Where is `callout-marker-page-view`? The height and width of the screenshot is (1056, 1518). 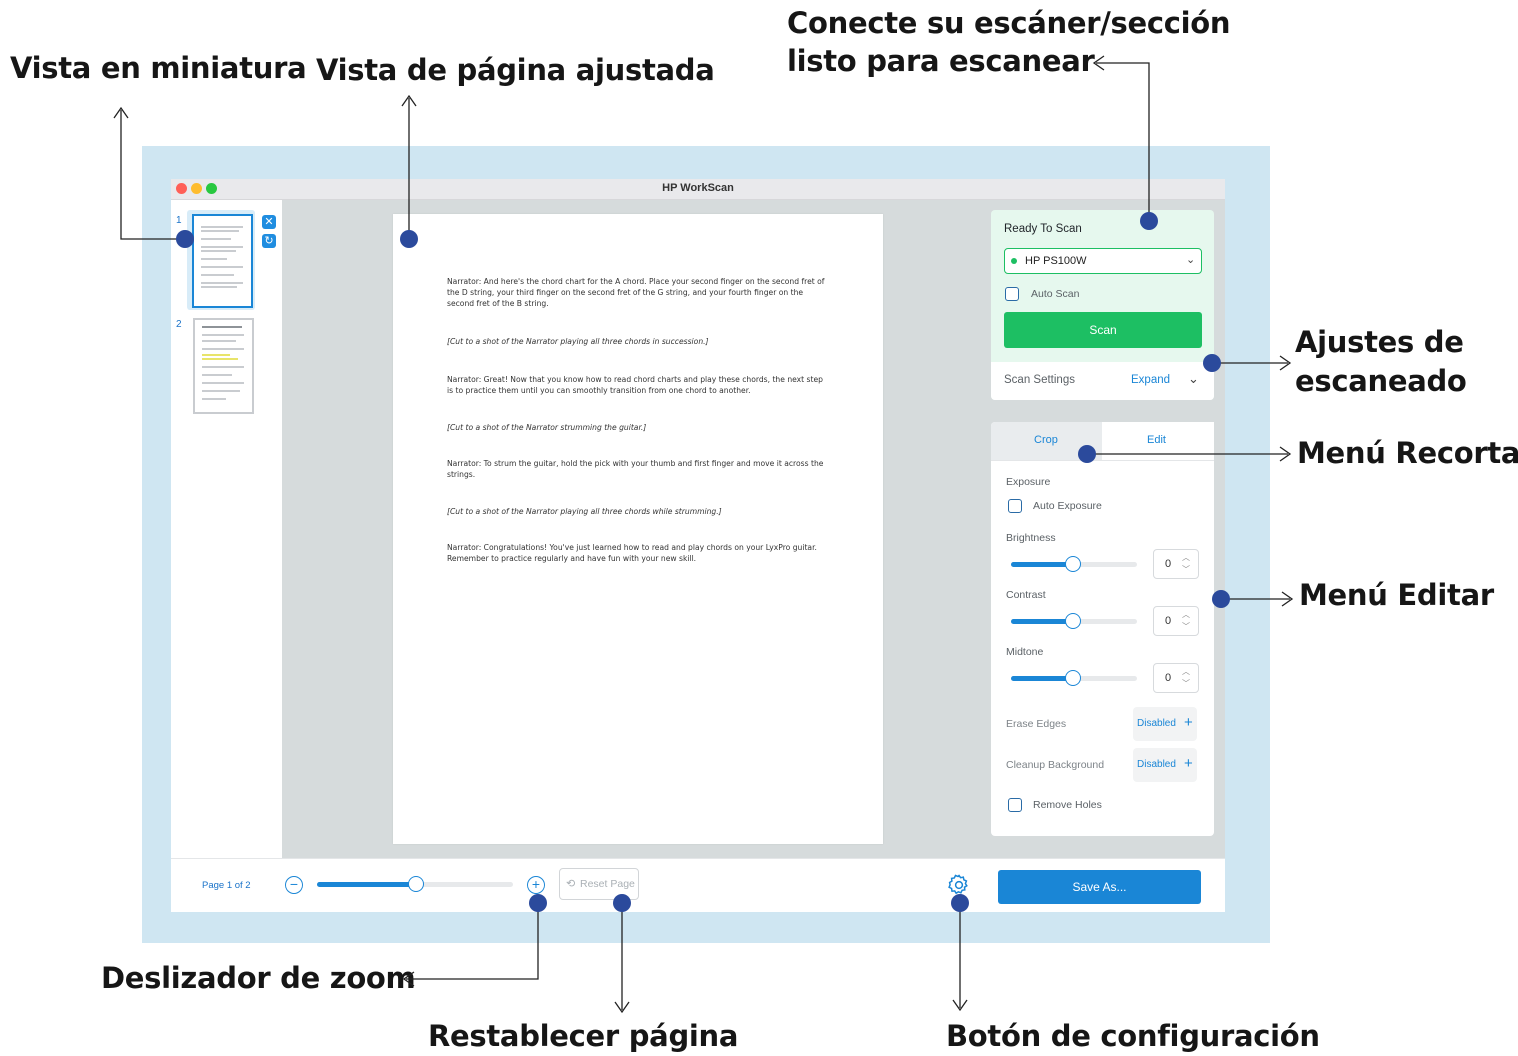 callout-marker-page-view is located at coordinates (409, 239).